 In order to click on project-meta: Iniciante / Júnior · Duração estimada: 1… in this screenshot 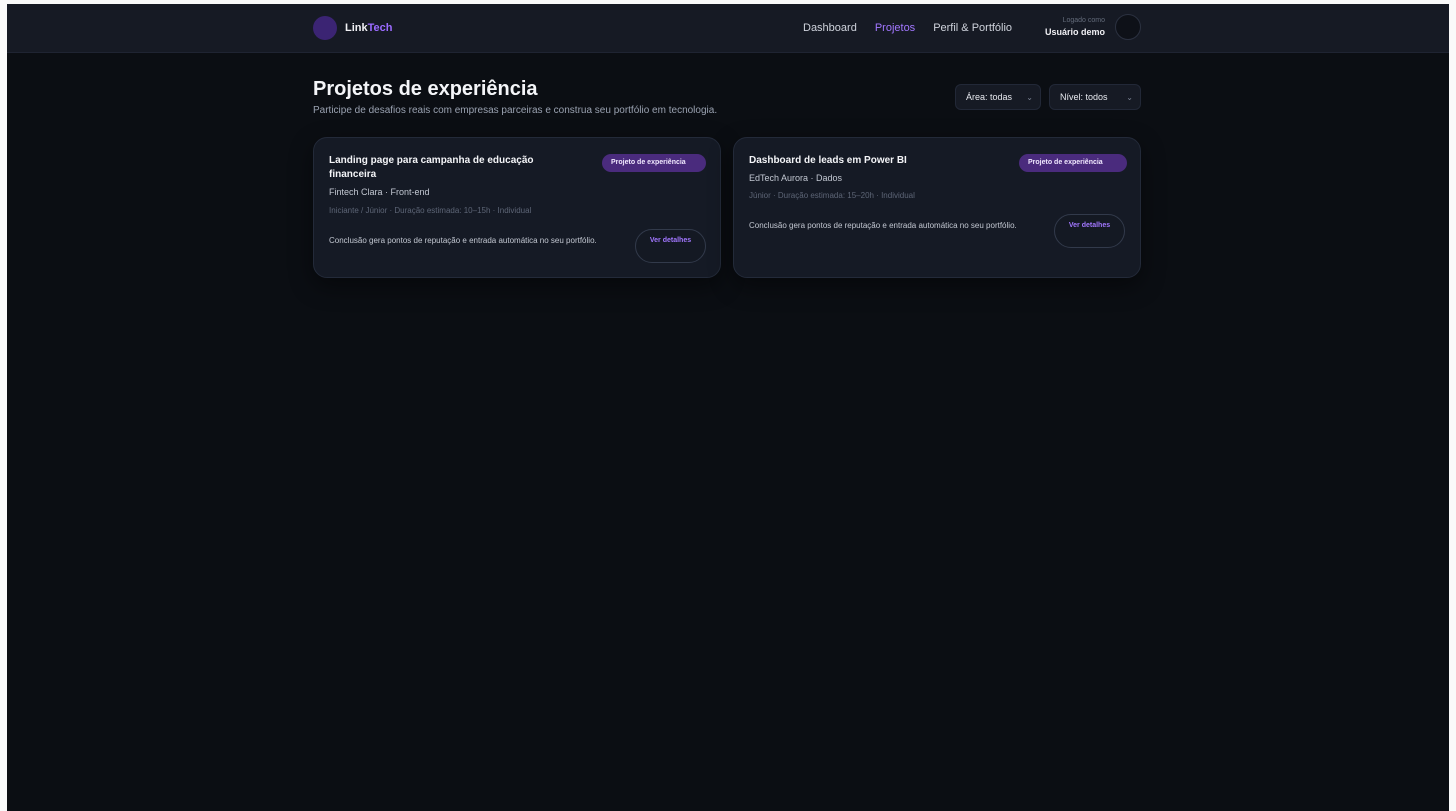, I will do `click(430, 210)`.